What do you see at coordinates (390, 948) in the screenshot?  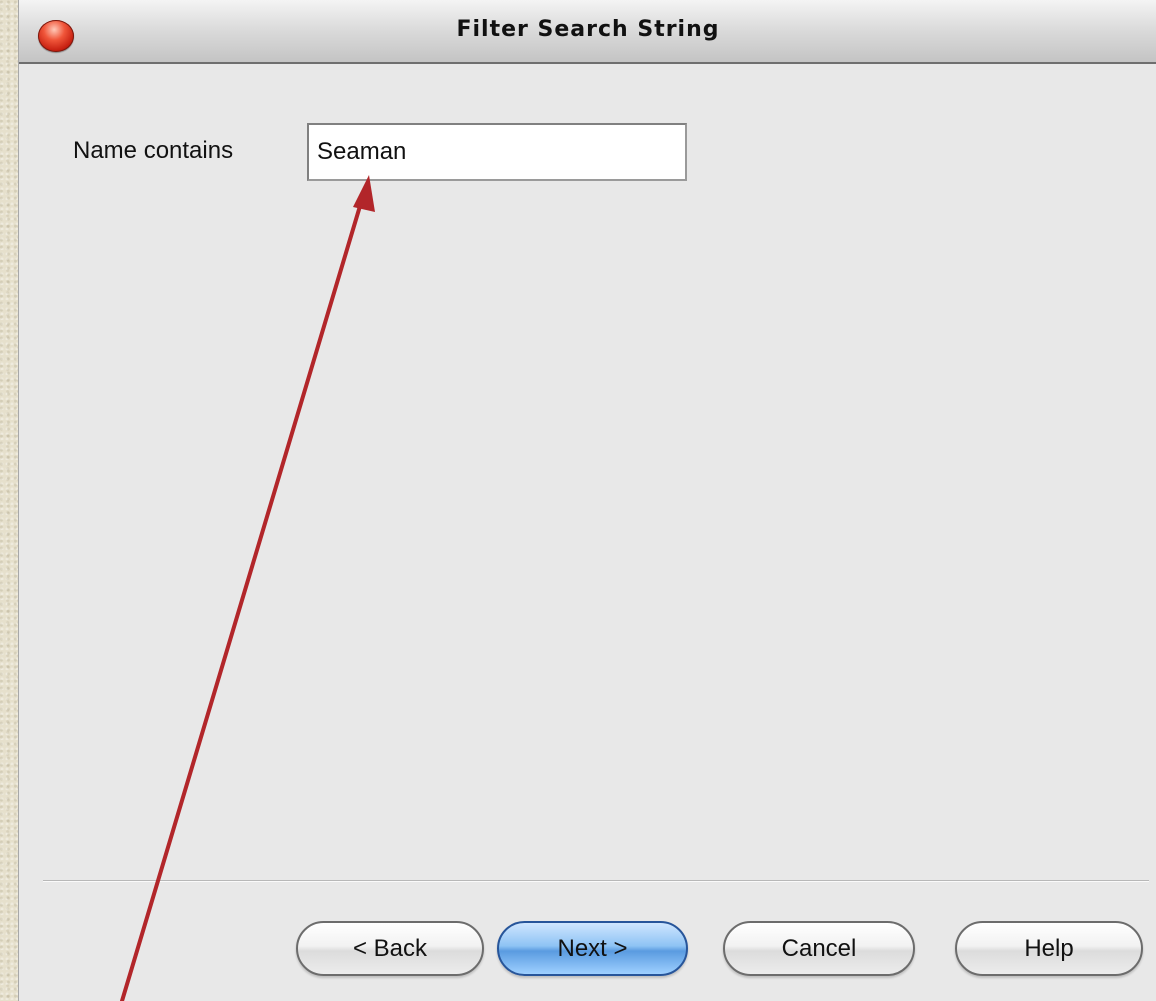 I see `back-button: < Back` at bounding box center [390, 948].